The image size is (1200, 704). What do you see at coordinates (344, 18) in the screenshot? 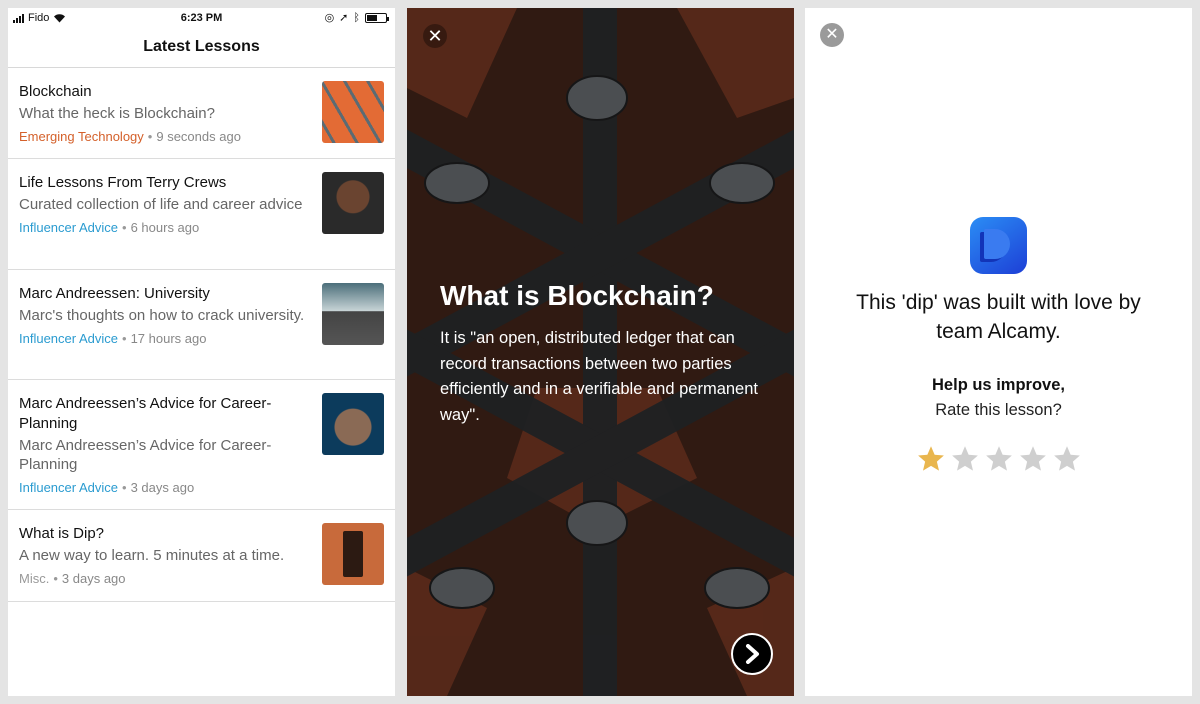
I see `location-icon: ➚` at bounding box center [344, 18].